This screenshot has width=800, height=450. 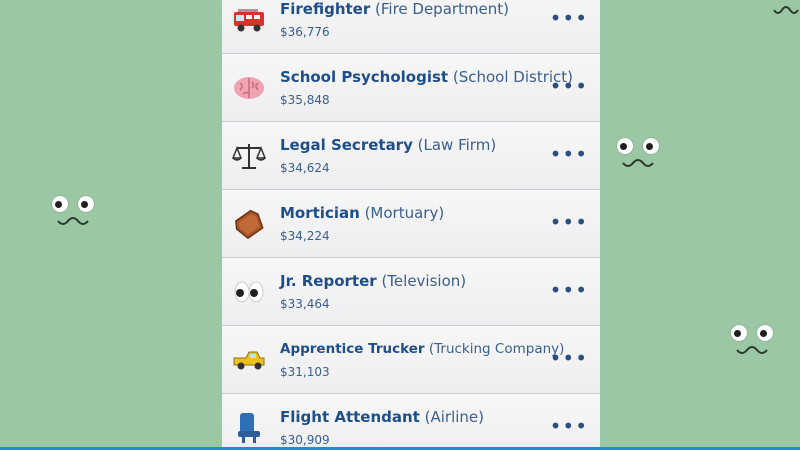 What do you see at coordinates (457, 145) in the screenshot?
I see `employer: (Law Firm)` at bounding box center [457, 145].